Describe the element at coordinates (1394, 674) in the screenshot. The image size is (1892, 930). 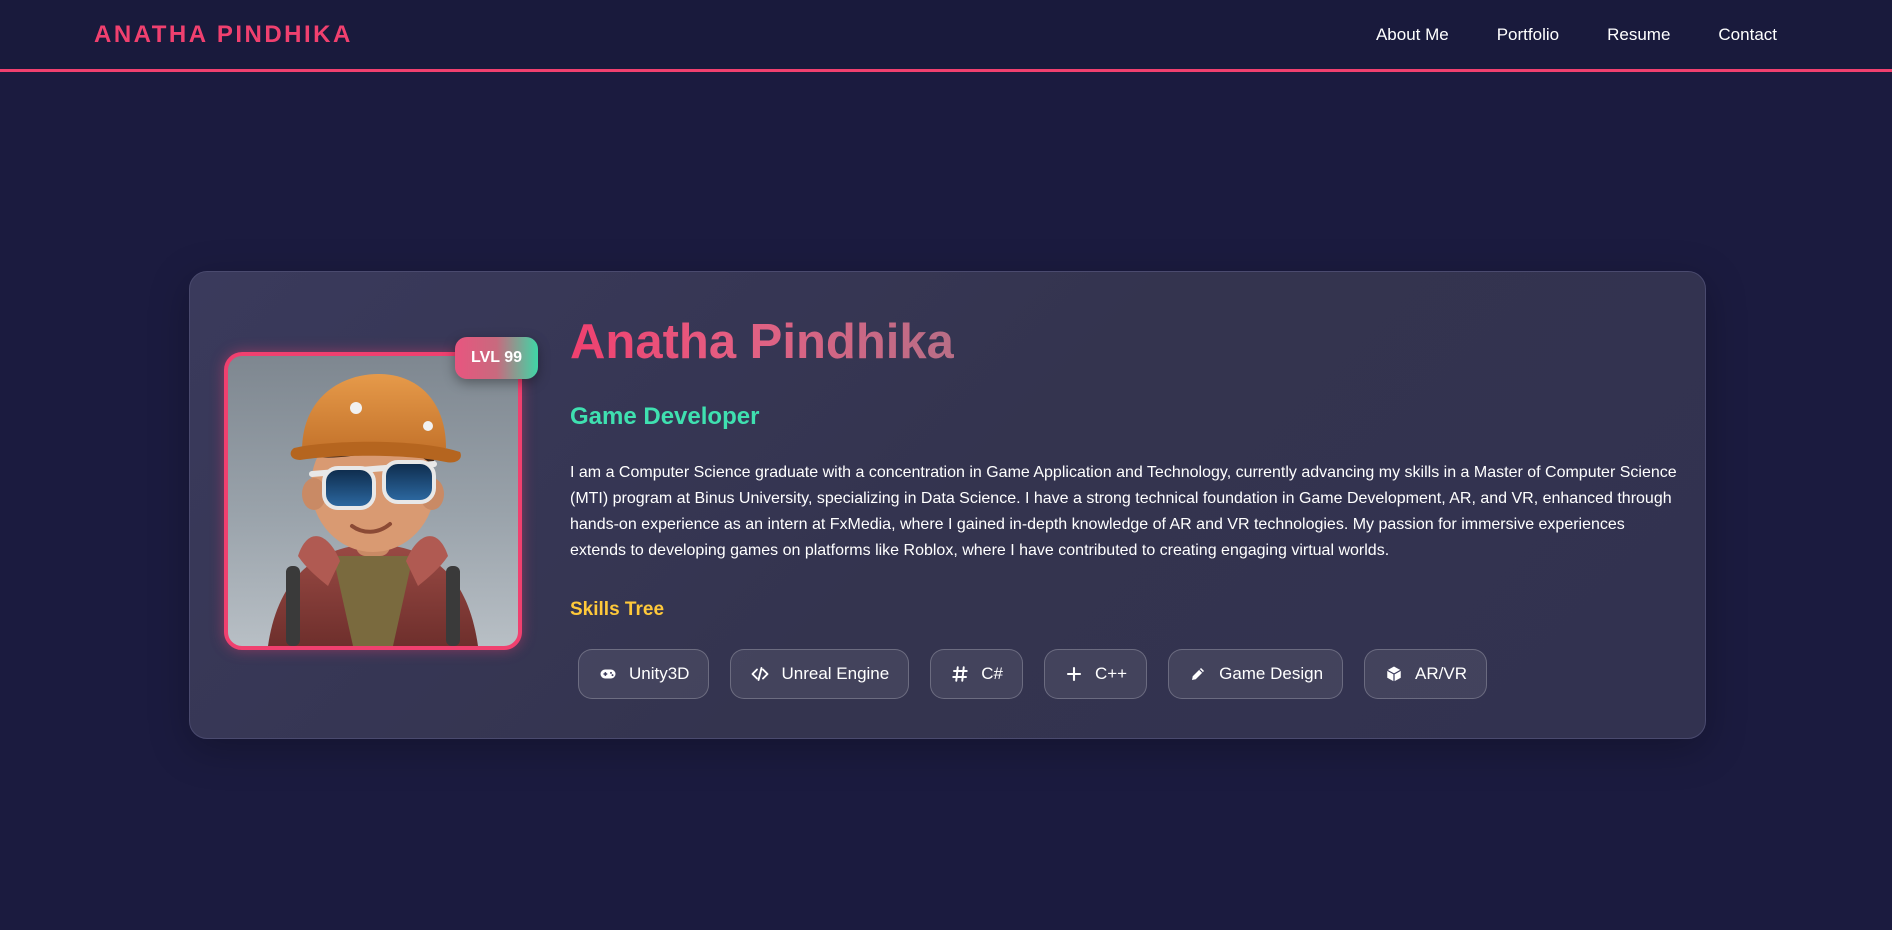
I see `cube-icon` at that location.